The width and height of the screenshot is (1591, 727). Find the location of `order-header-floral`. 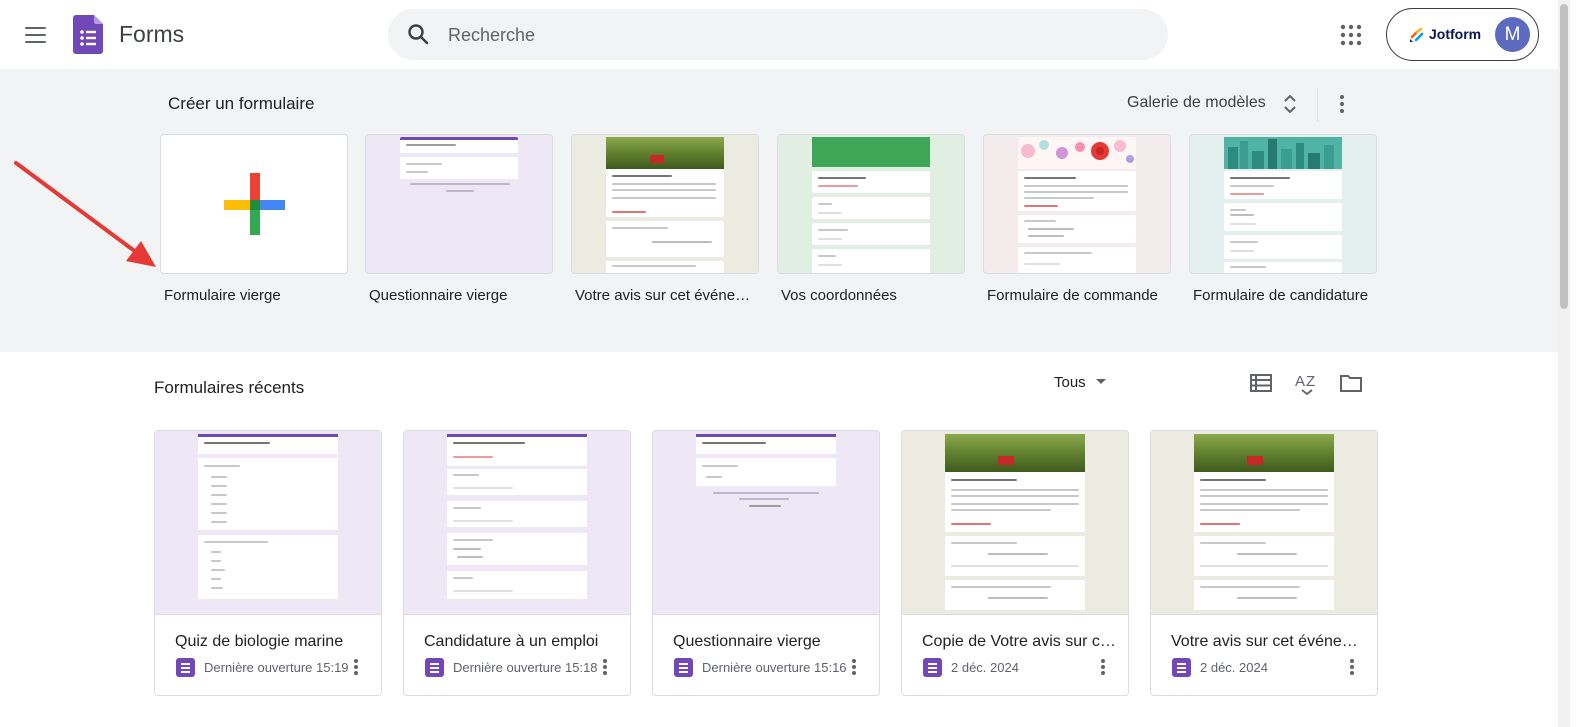

order-header-floral is located at coordinates (1077, 153).